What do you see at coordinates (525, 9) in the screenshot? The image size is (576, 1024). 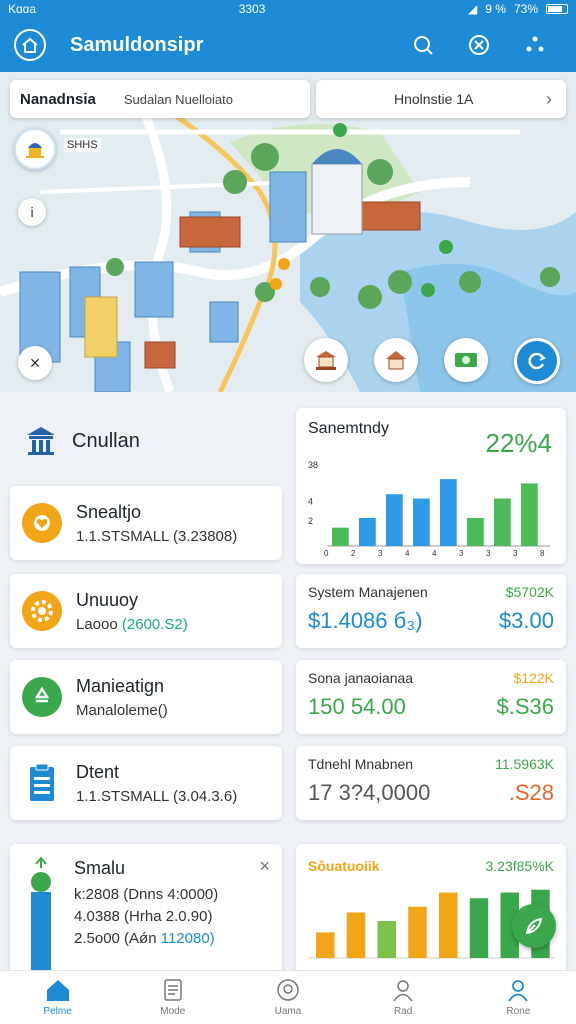 I see `battery-percent: 73%` at bounding box center [525, 9].